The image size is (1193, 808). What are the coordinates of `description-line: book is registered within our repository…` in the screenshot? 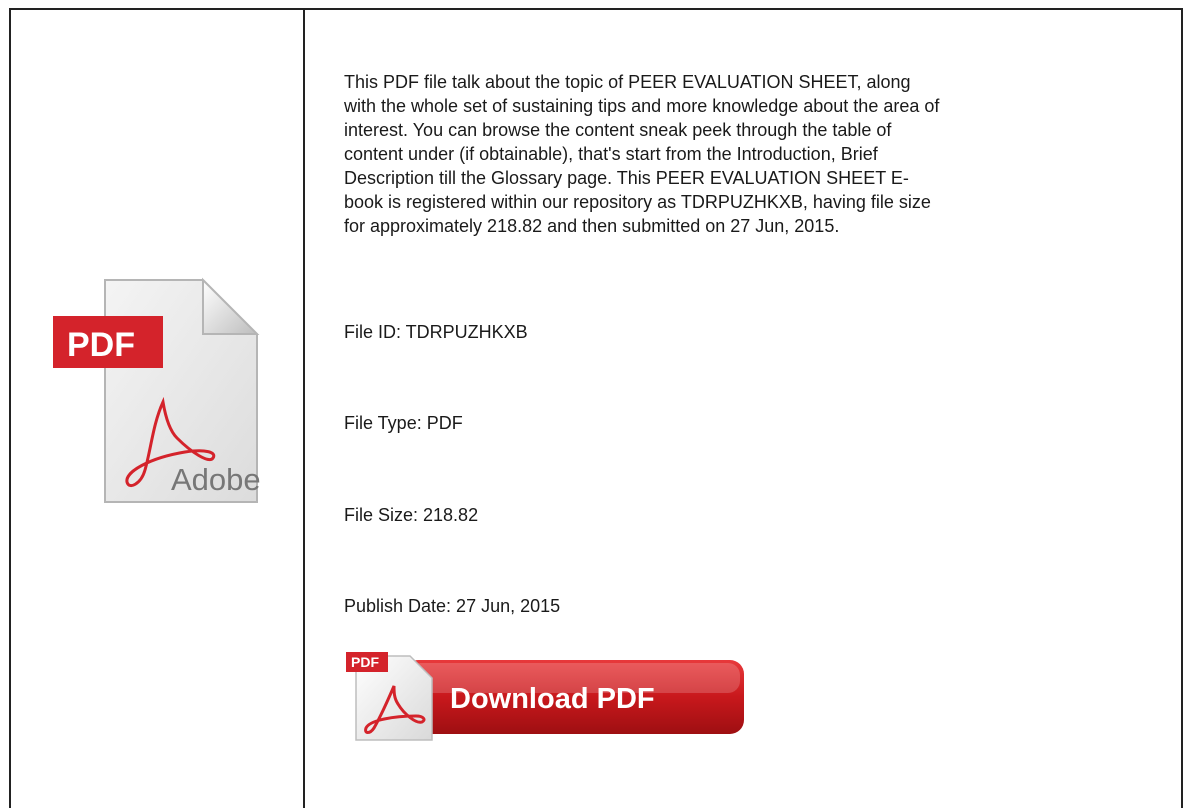 It's located at (637, 202).